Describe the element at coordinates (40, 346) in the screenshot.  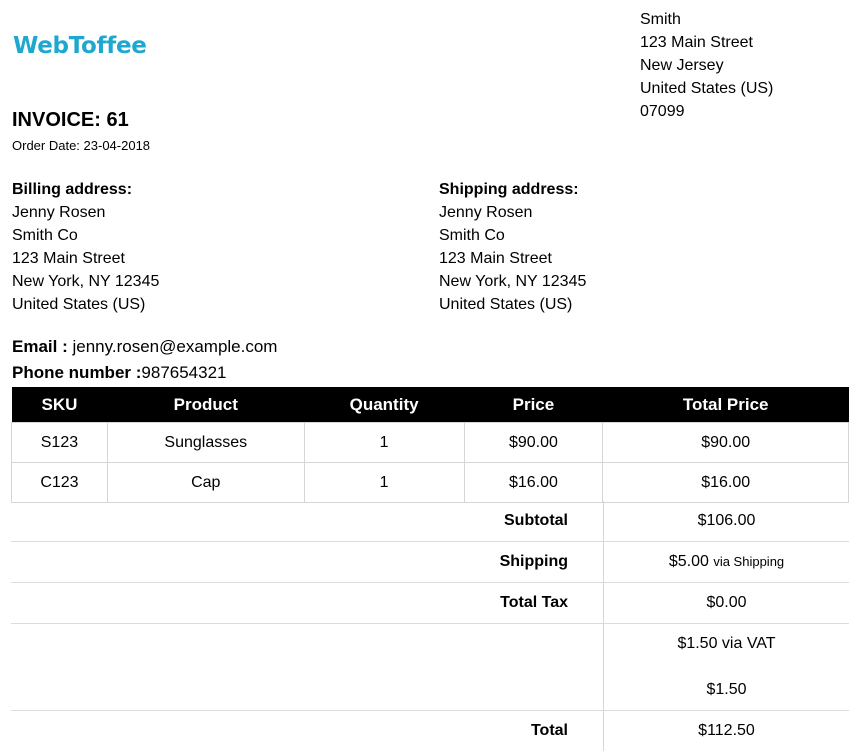
I see `email-label: Email :` at that location.